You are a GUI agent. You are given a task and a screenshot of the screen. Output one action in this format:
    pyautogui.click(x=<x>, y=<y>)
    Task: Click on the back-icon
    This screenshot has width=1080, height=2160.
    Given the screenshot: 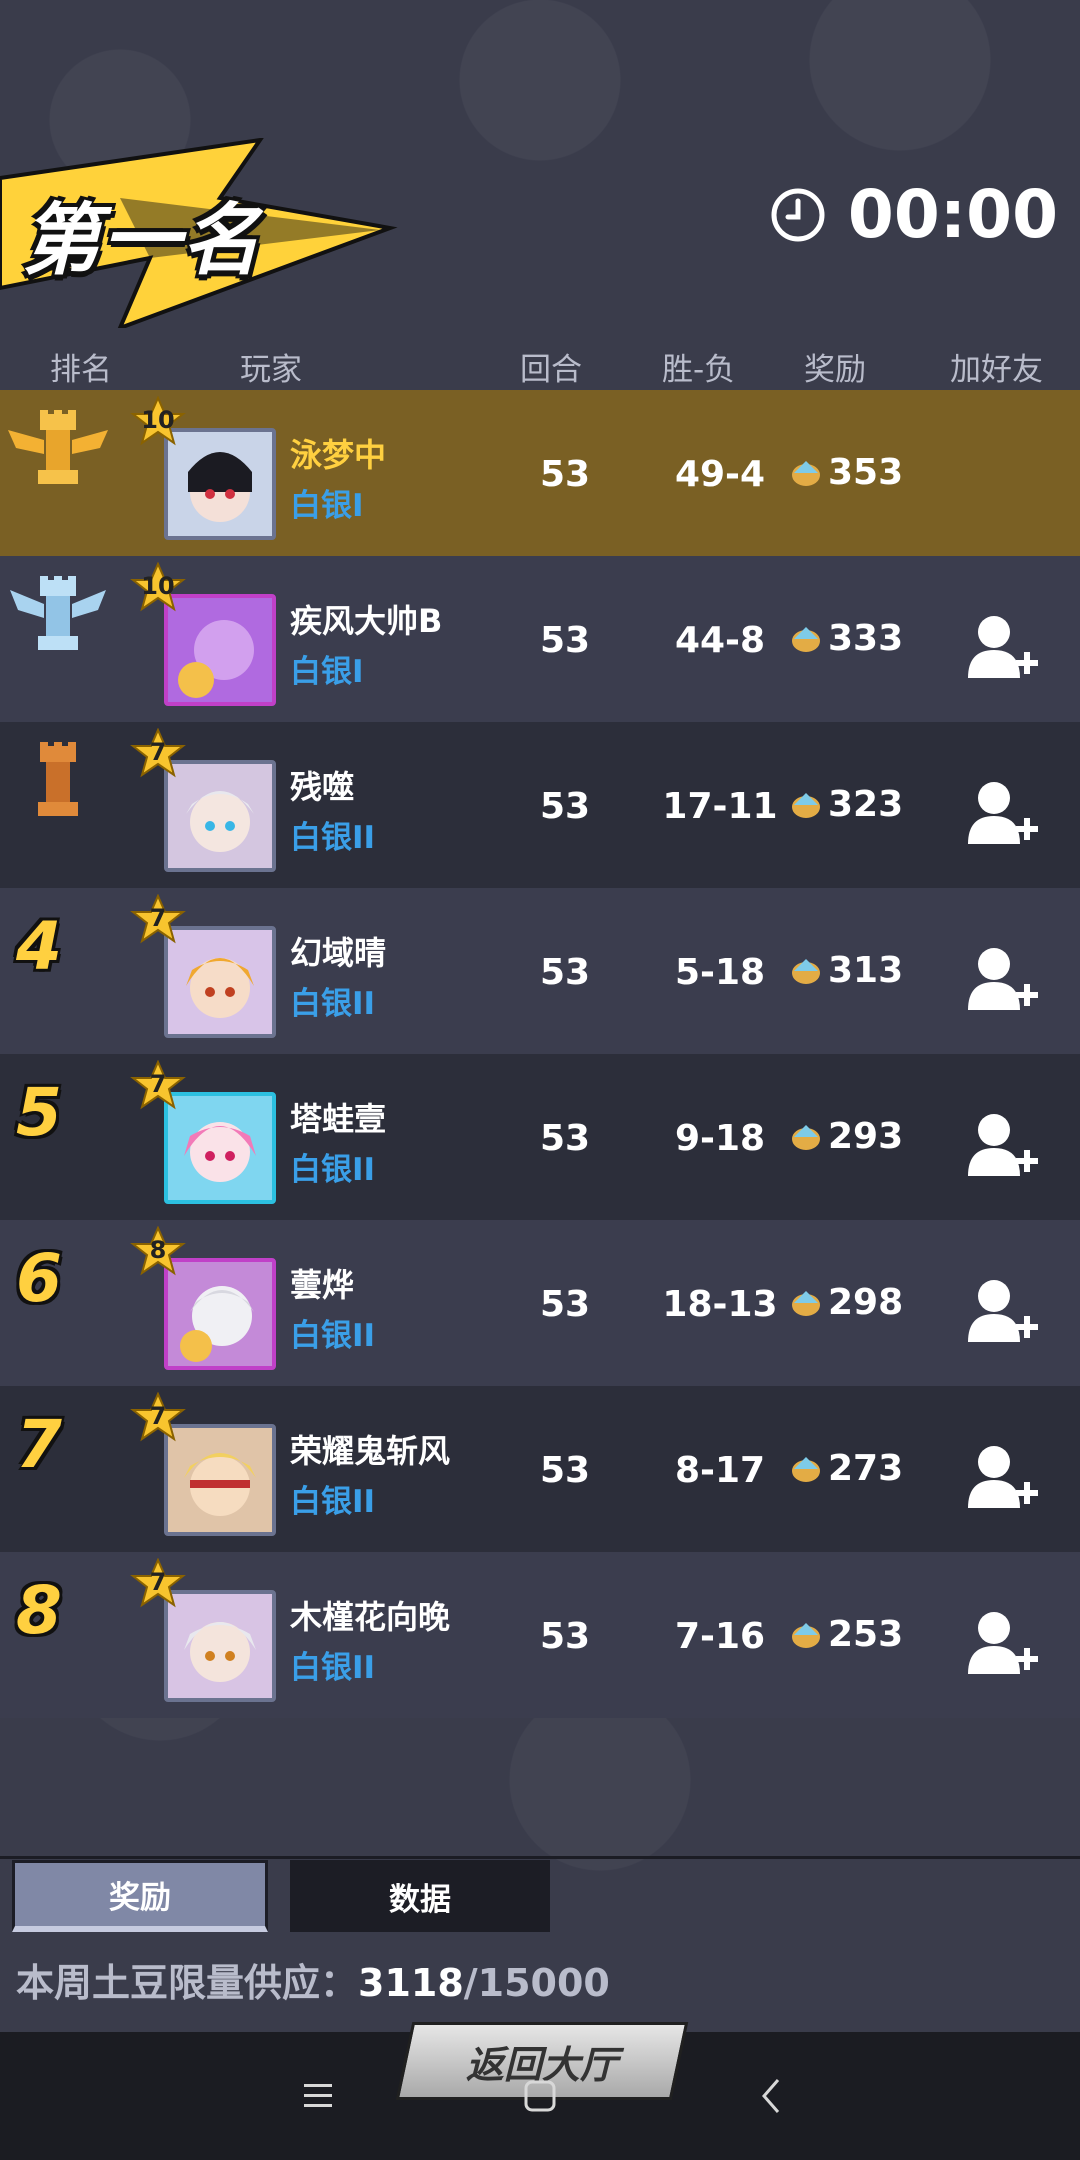 What is the action you would take?
    pyautogui.click(x=772, y=2096)
    